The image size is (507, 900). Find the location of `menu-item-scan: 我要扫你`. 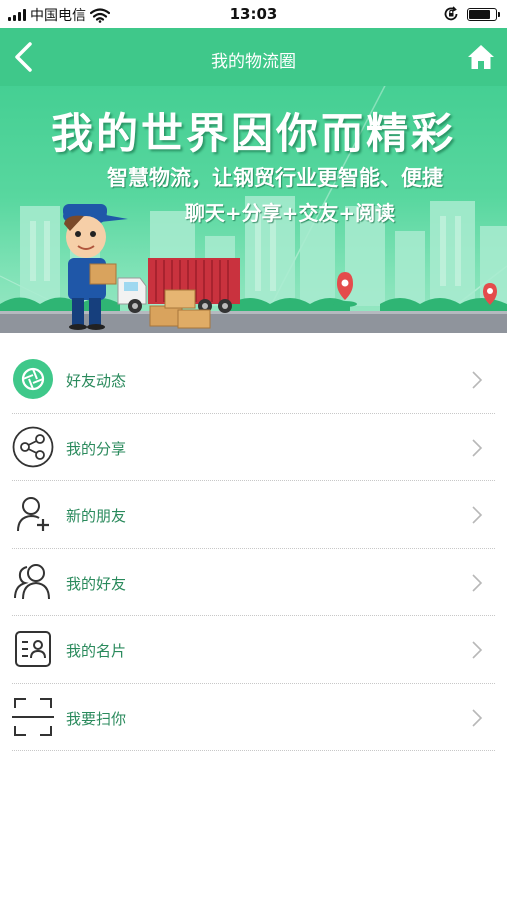

menu-item-scan: 我要扫你 is located at coordinates (253, 718).